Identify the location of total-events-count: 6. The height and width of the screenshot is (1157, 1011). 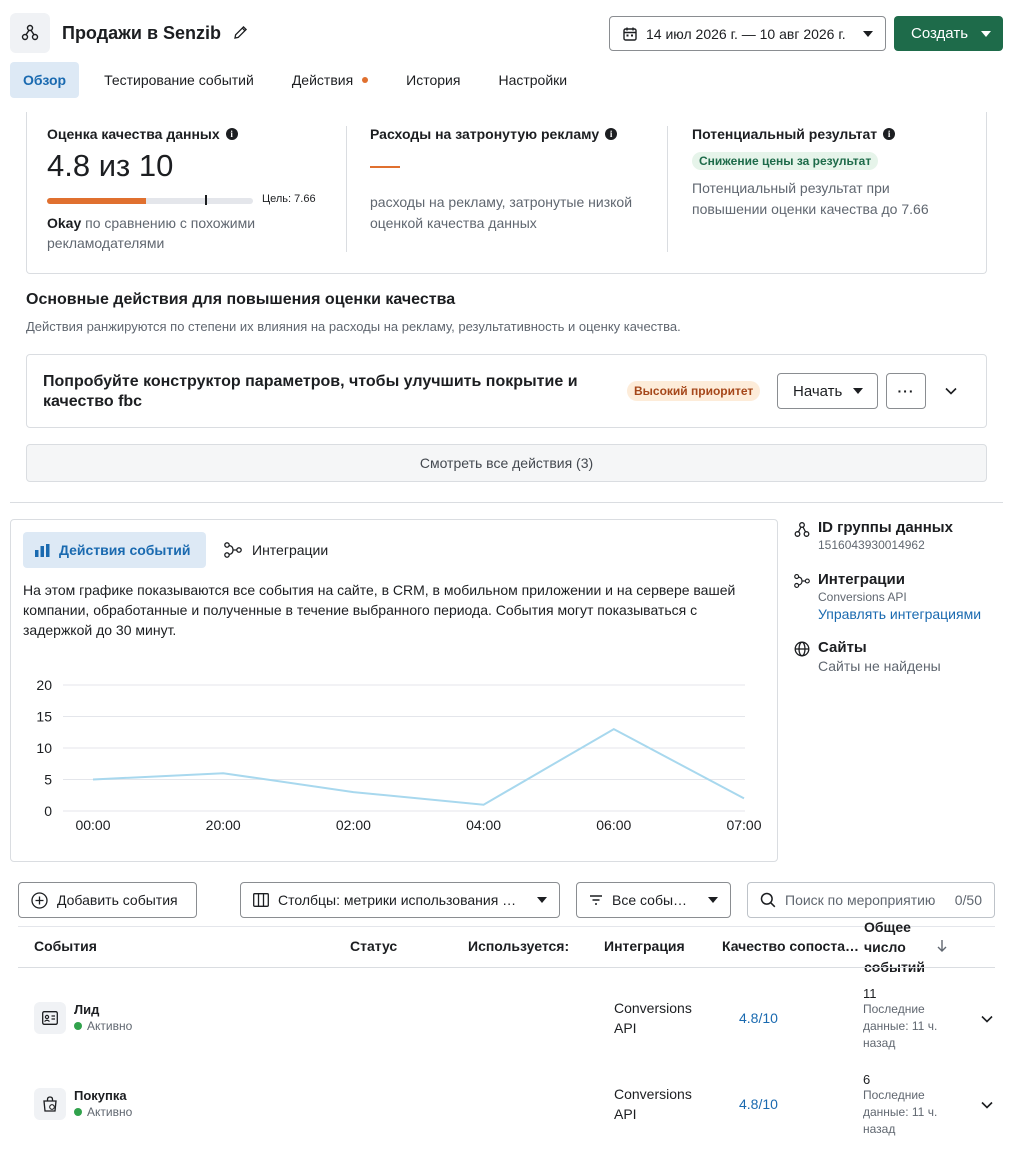
(867, 1079).